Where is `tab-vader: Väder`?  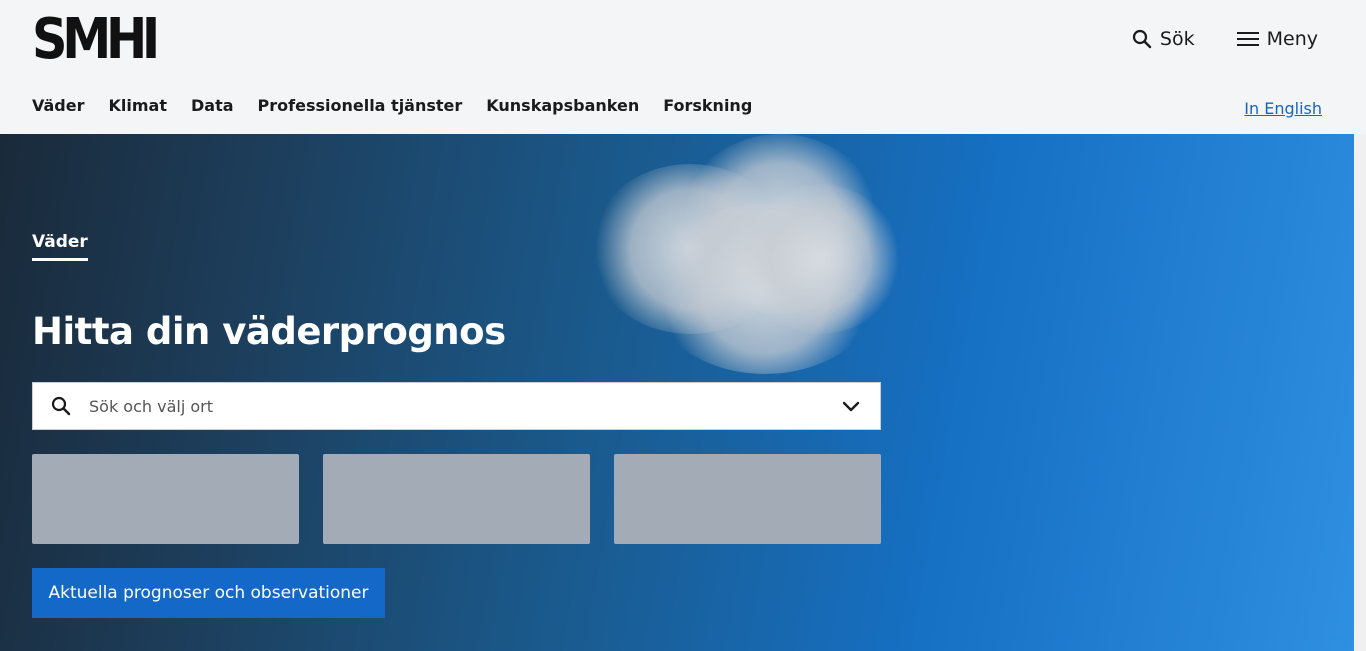
tab-vader: Väder is located at coordinates (60, 246).